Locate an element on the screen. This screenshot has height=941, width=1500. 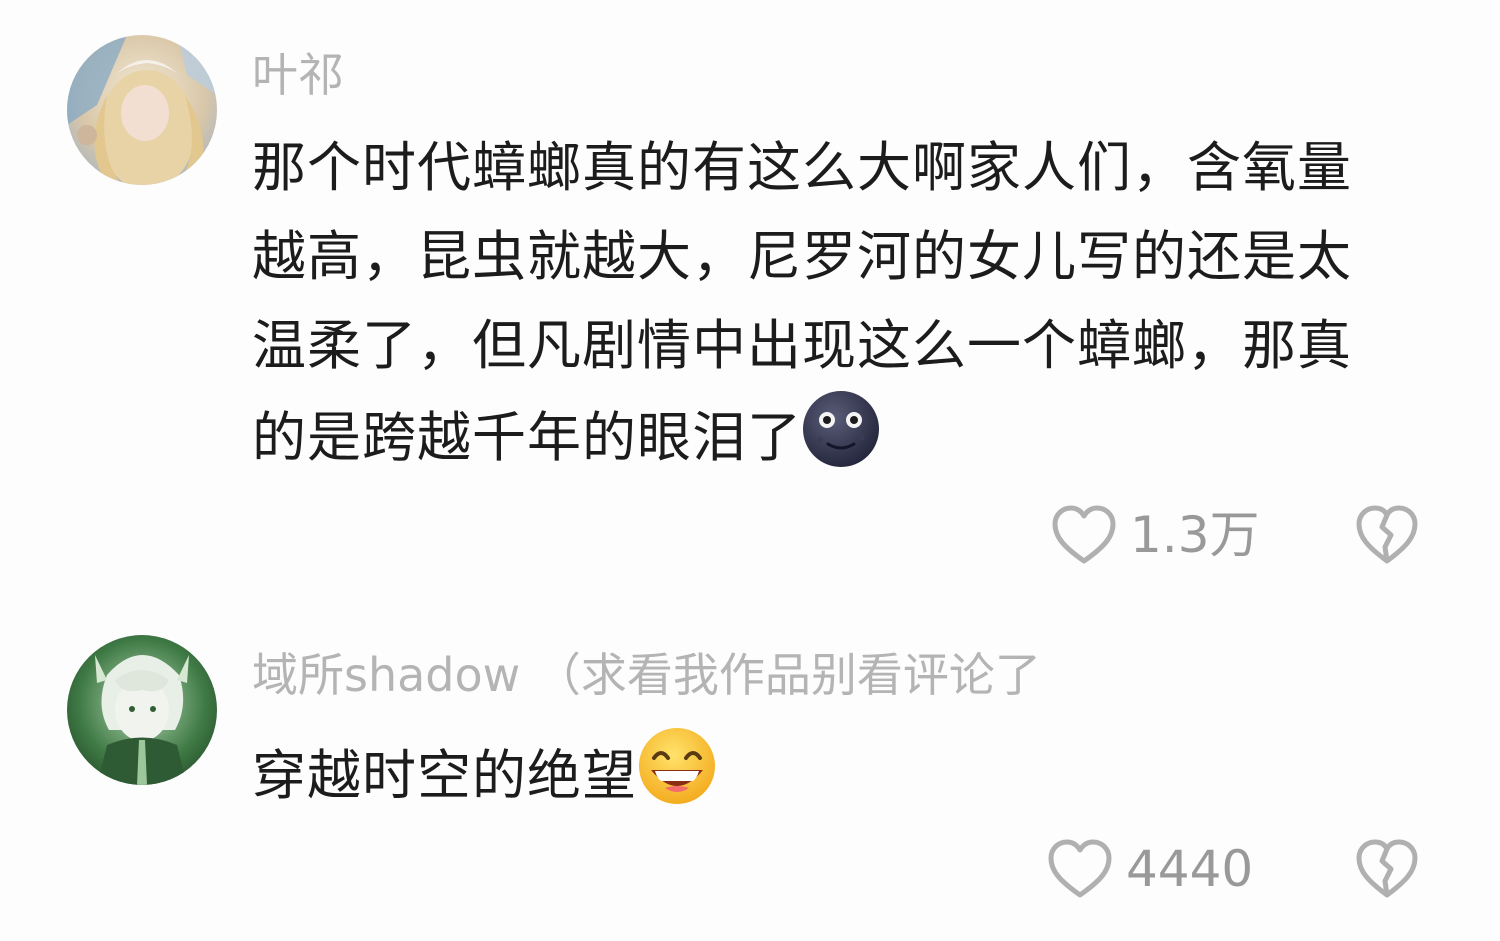
like-count: 1.3万 is located at coordinates (1195, 535).